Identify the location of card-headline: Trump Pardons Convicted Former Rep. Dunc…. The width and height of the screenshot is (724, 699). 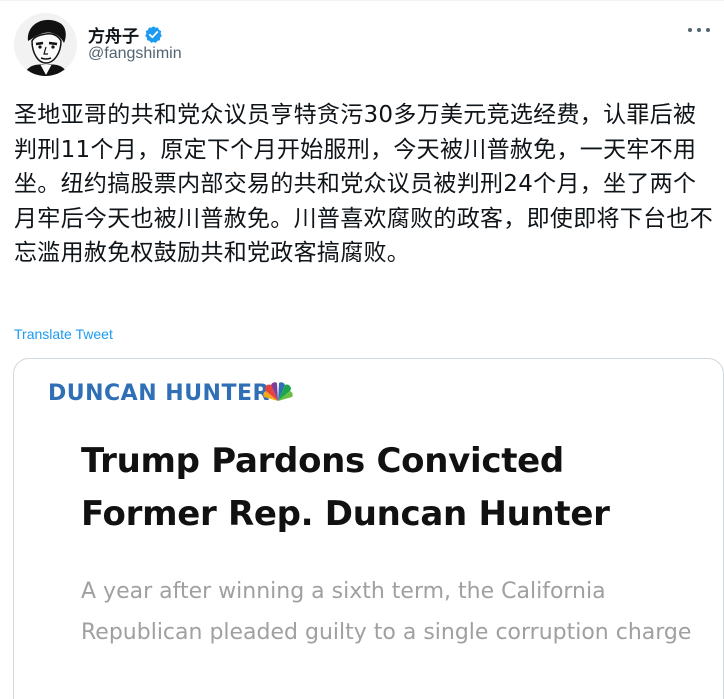
(345, 487).